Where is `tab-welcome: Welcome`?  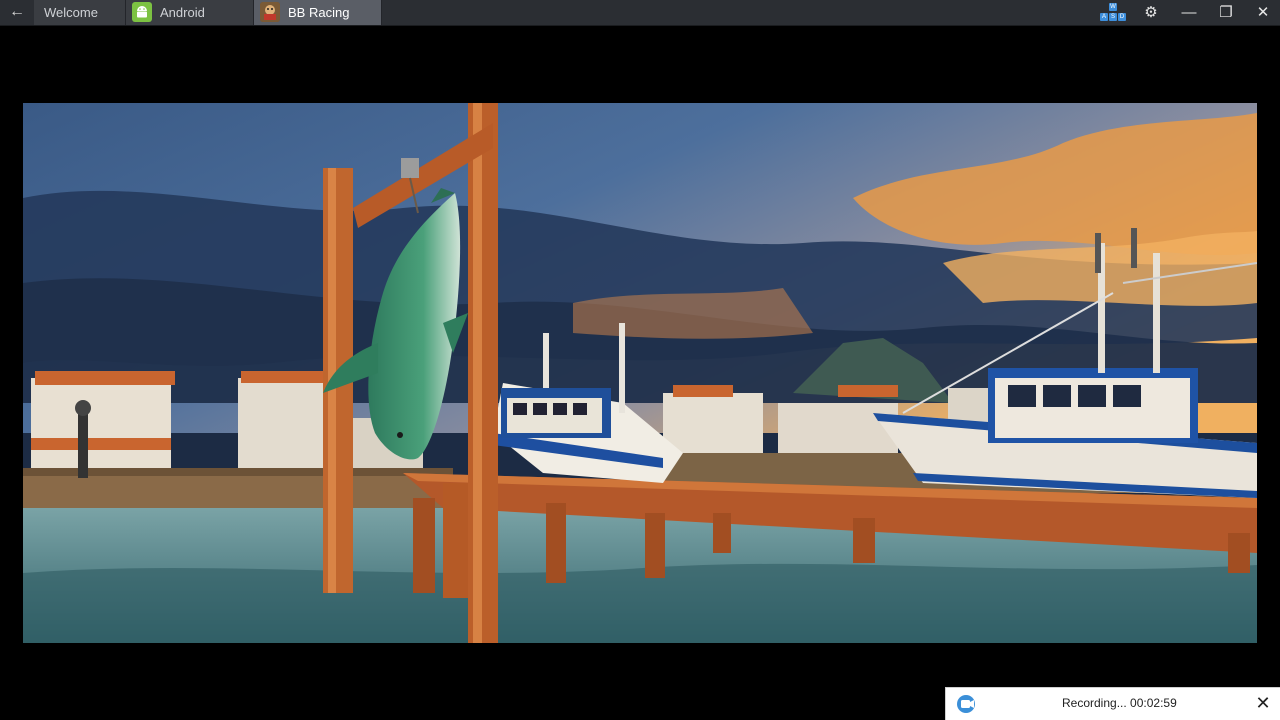
tab-welcome: Welcome is located at coordinates (80, 12).